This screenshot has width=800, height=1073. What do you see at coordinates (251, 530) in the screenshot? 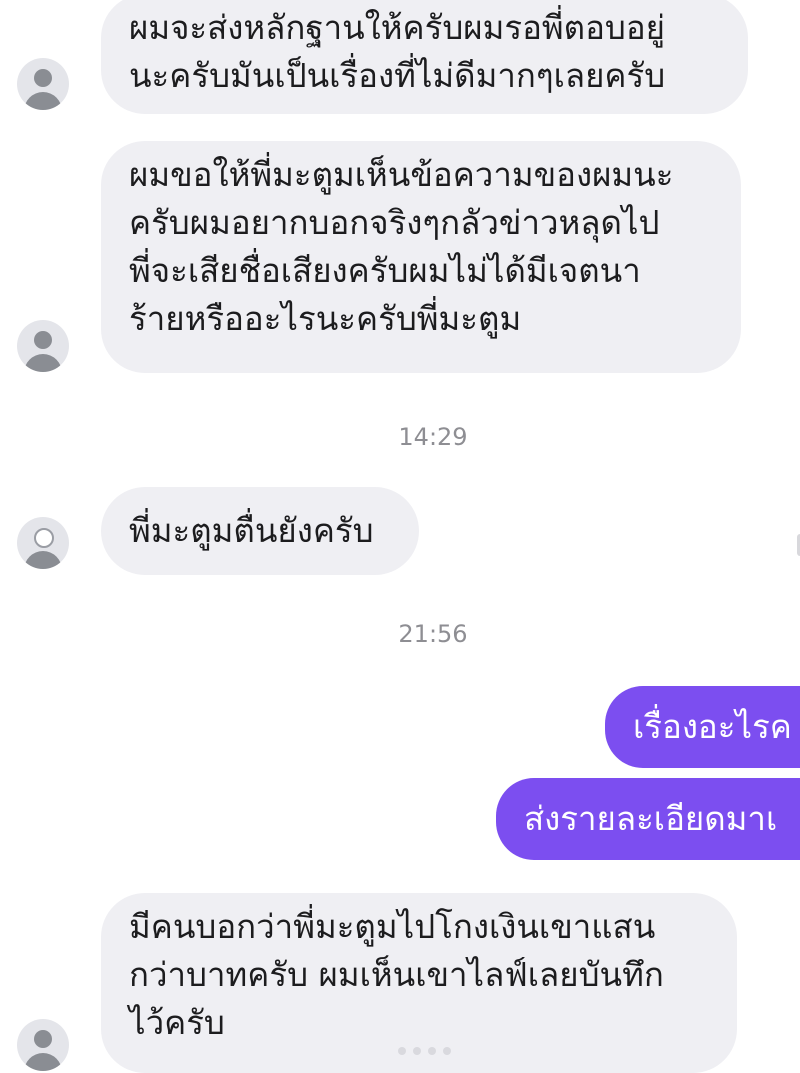
I see `message-line: พี่มะตูมตื่นยังครับ` at bounding box center [251, 530].